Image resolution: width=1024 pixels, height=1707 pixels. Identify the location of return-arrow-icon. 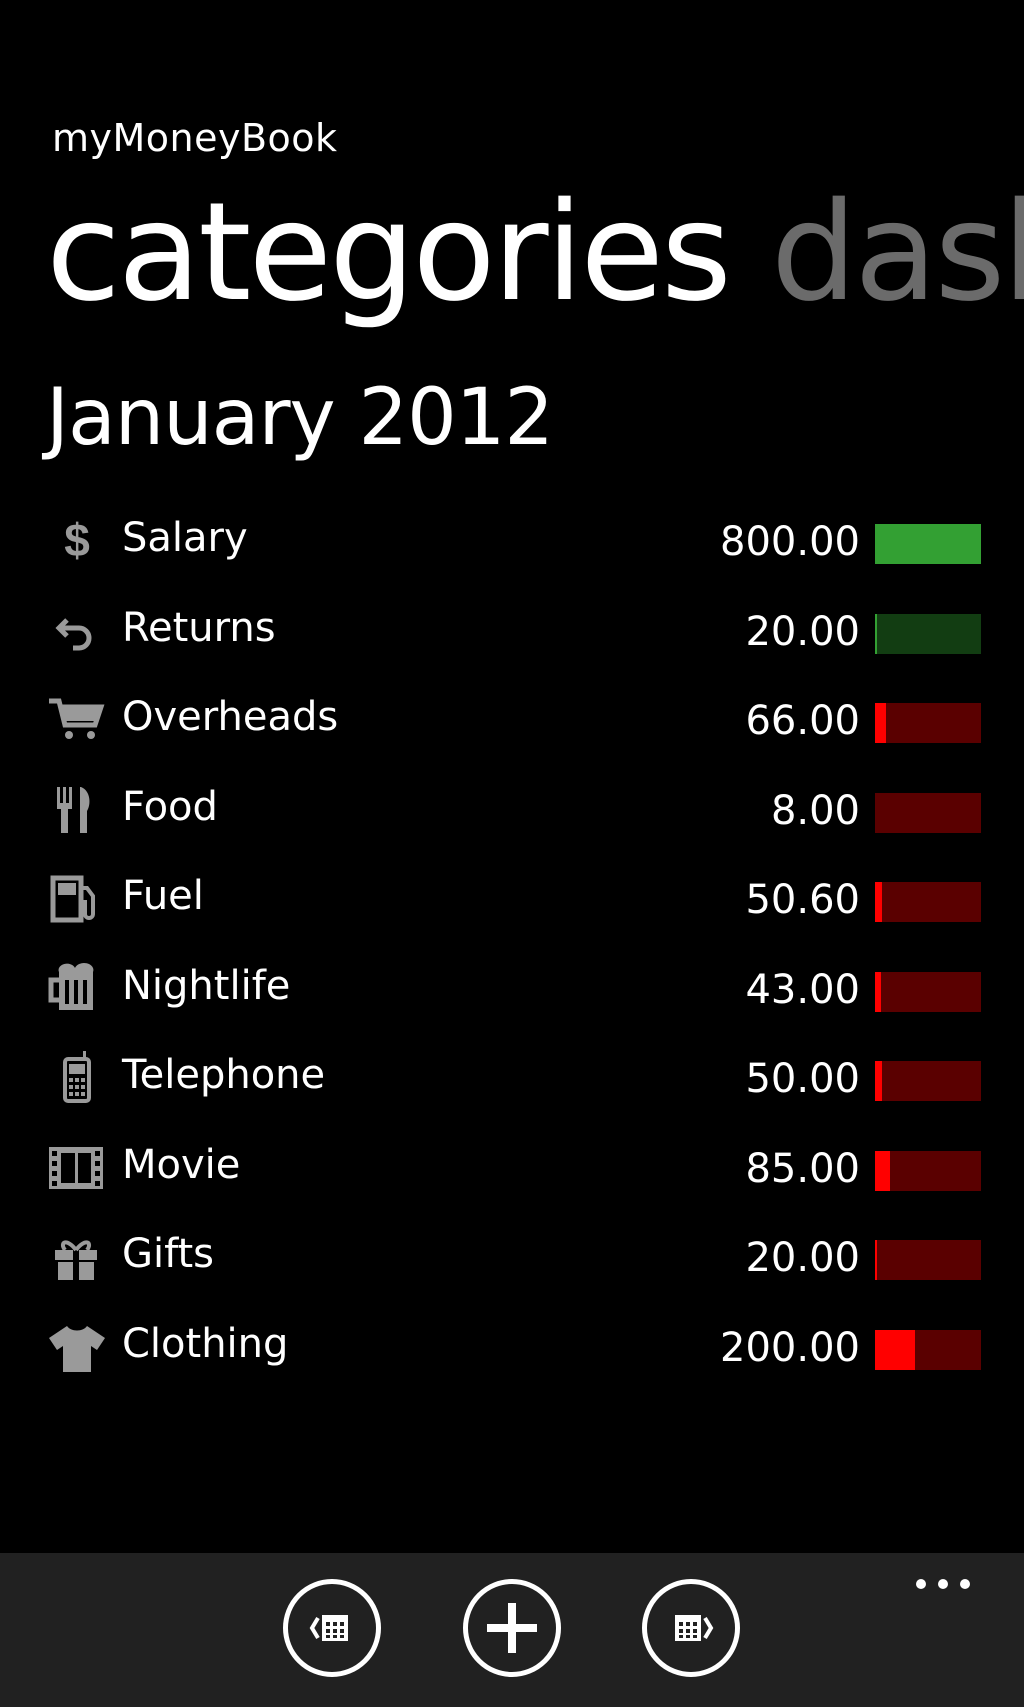
(77, 630).